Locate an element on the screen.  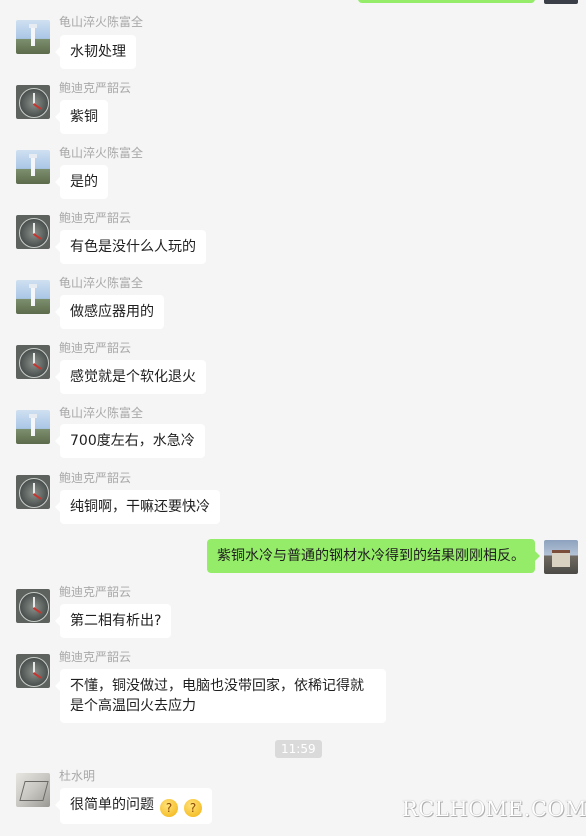
message-bubble: 紫铜 is located at coordinates (81, 117).